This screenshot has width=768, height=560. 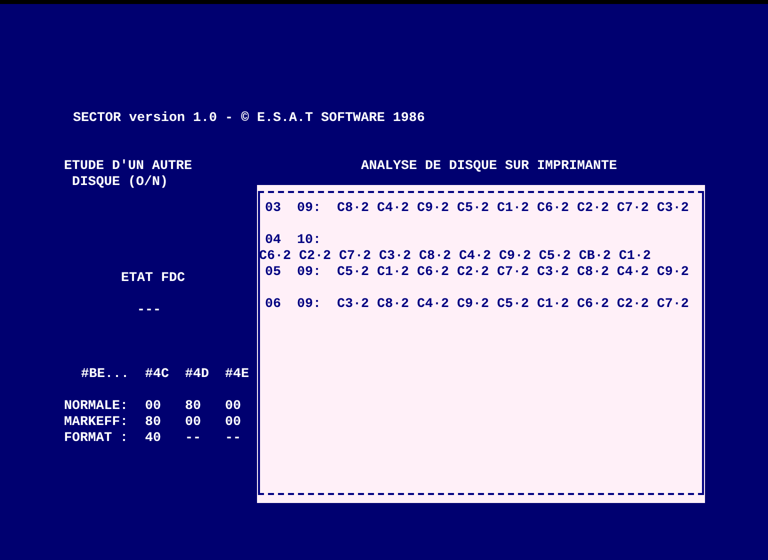 I want to click on track-number: 04, so click(x=273, y=241).